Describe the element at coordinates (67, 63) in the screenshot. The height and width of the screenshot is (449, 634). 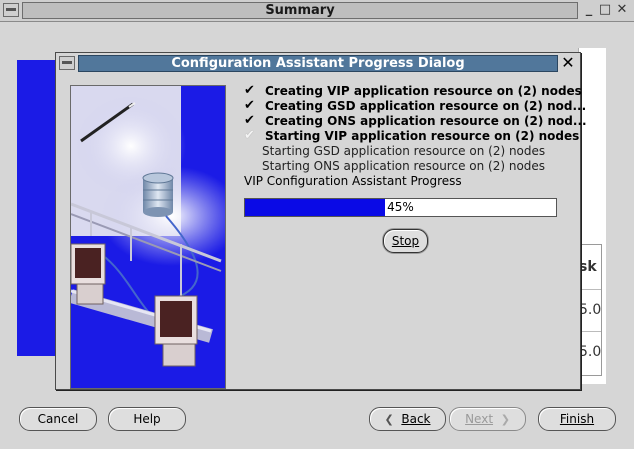
I see `dialog-window-menu-icon` at that location.